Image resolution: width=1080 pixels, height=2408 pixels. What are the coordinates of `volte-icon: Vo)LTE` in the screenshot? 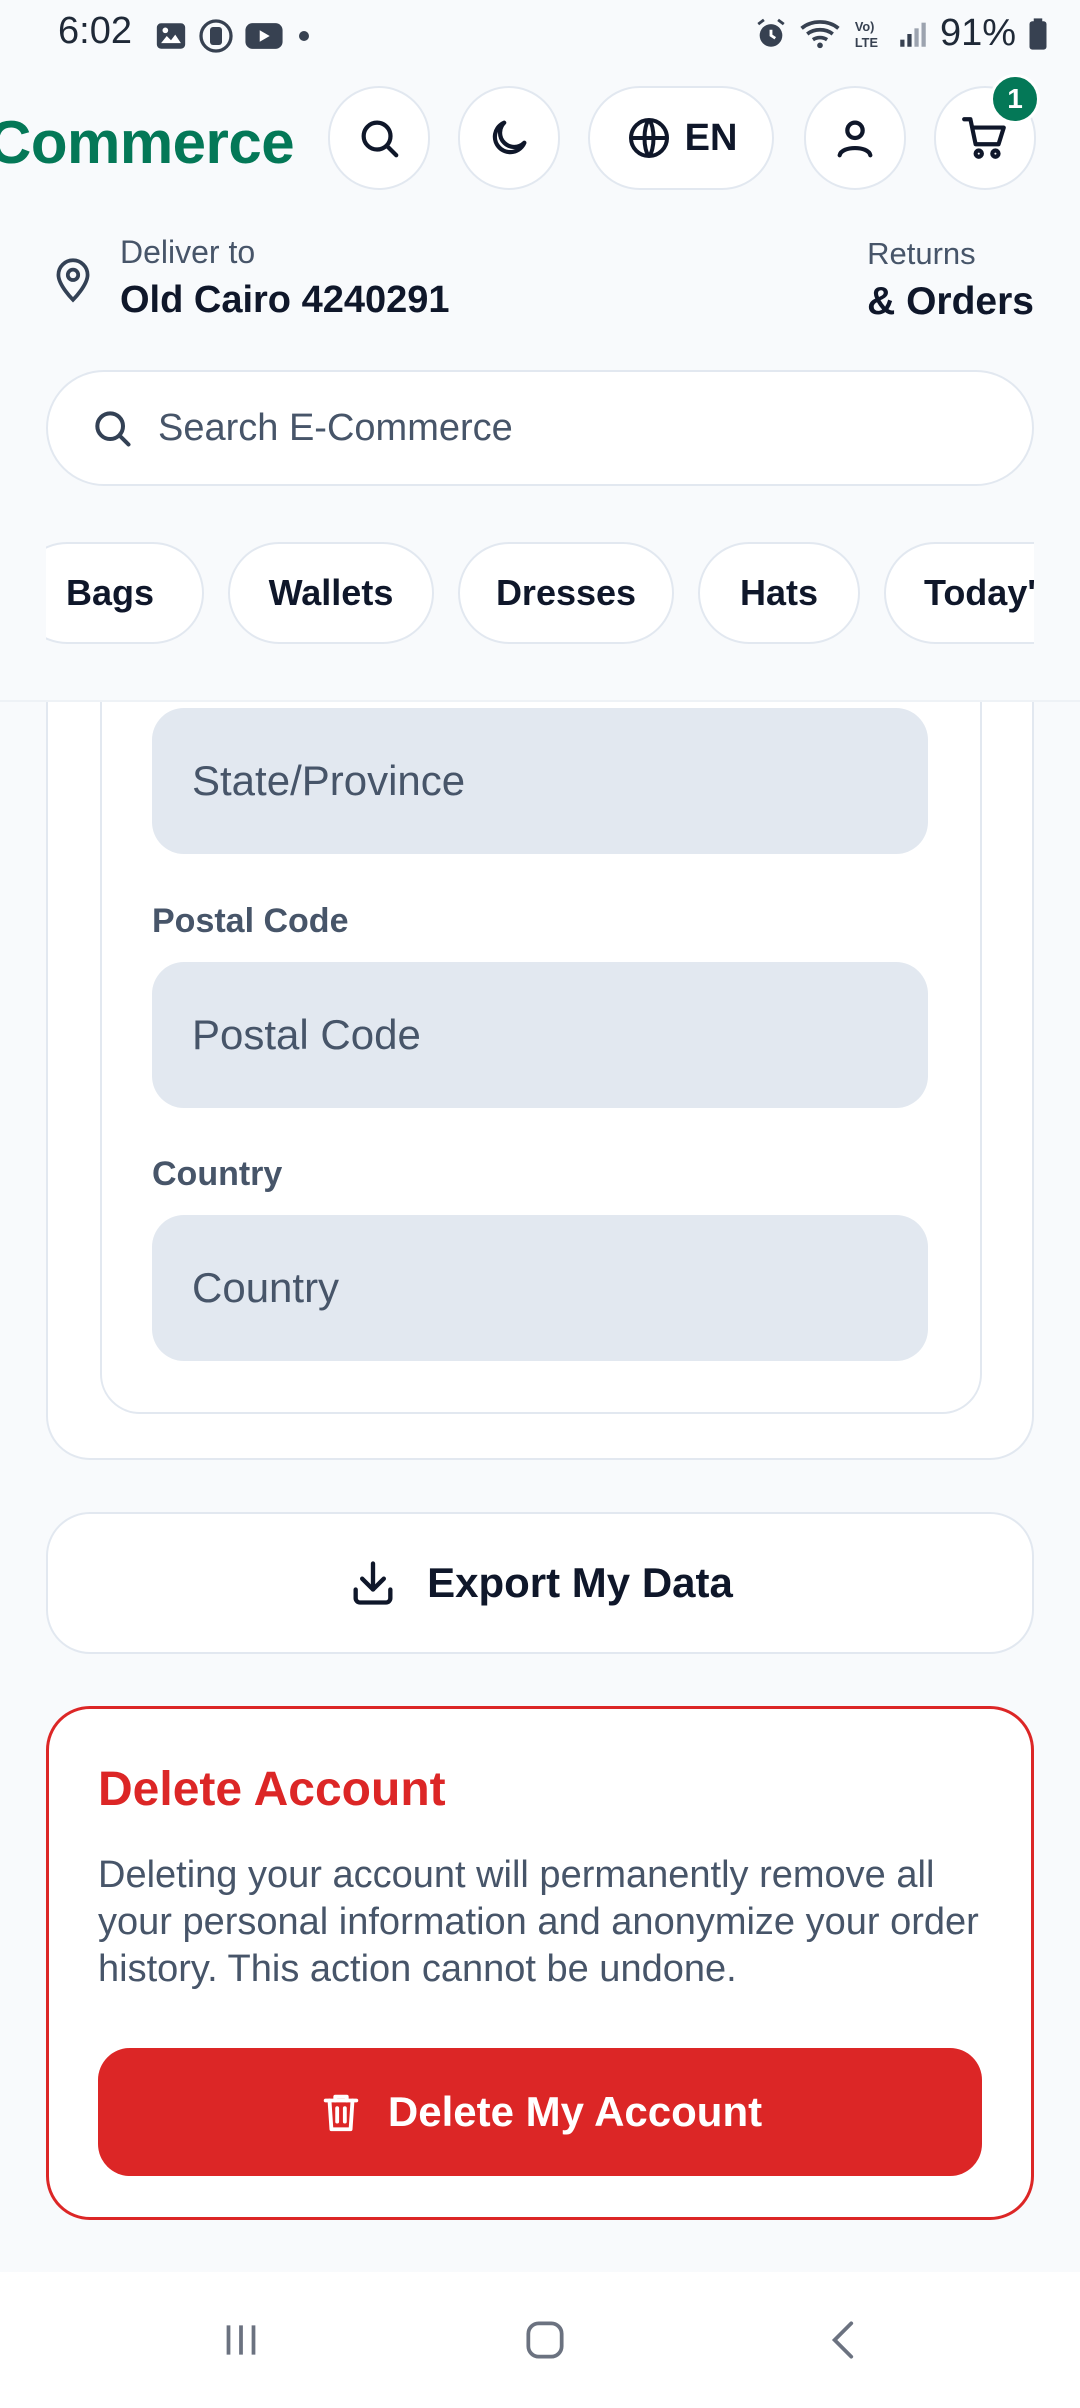 It's located at (866, 34).